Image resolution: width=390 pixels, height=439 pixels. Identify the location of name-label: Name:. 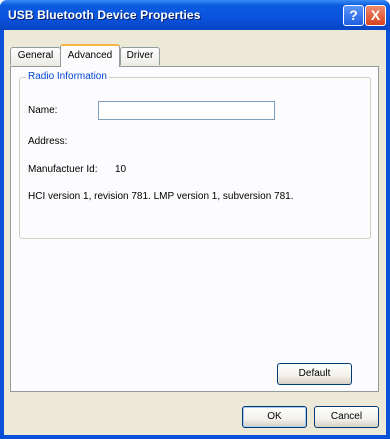
(43, 110).